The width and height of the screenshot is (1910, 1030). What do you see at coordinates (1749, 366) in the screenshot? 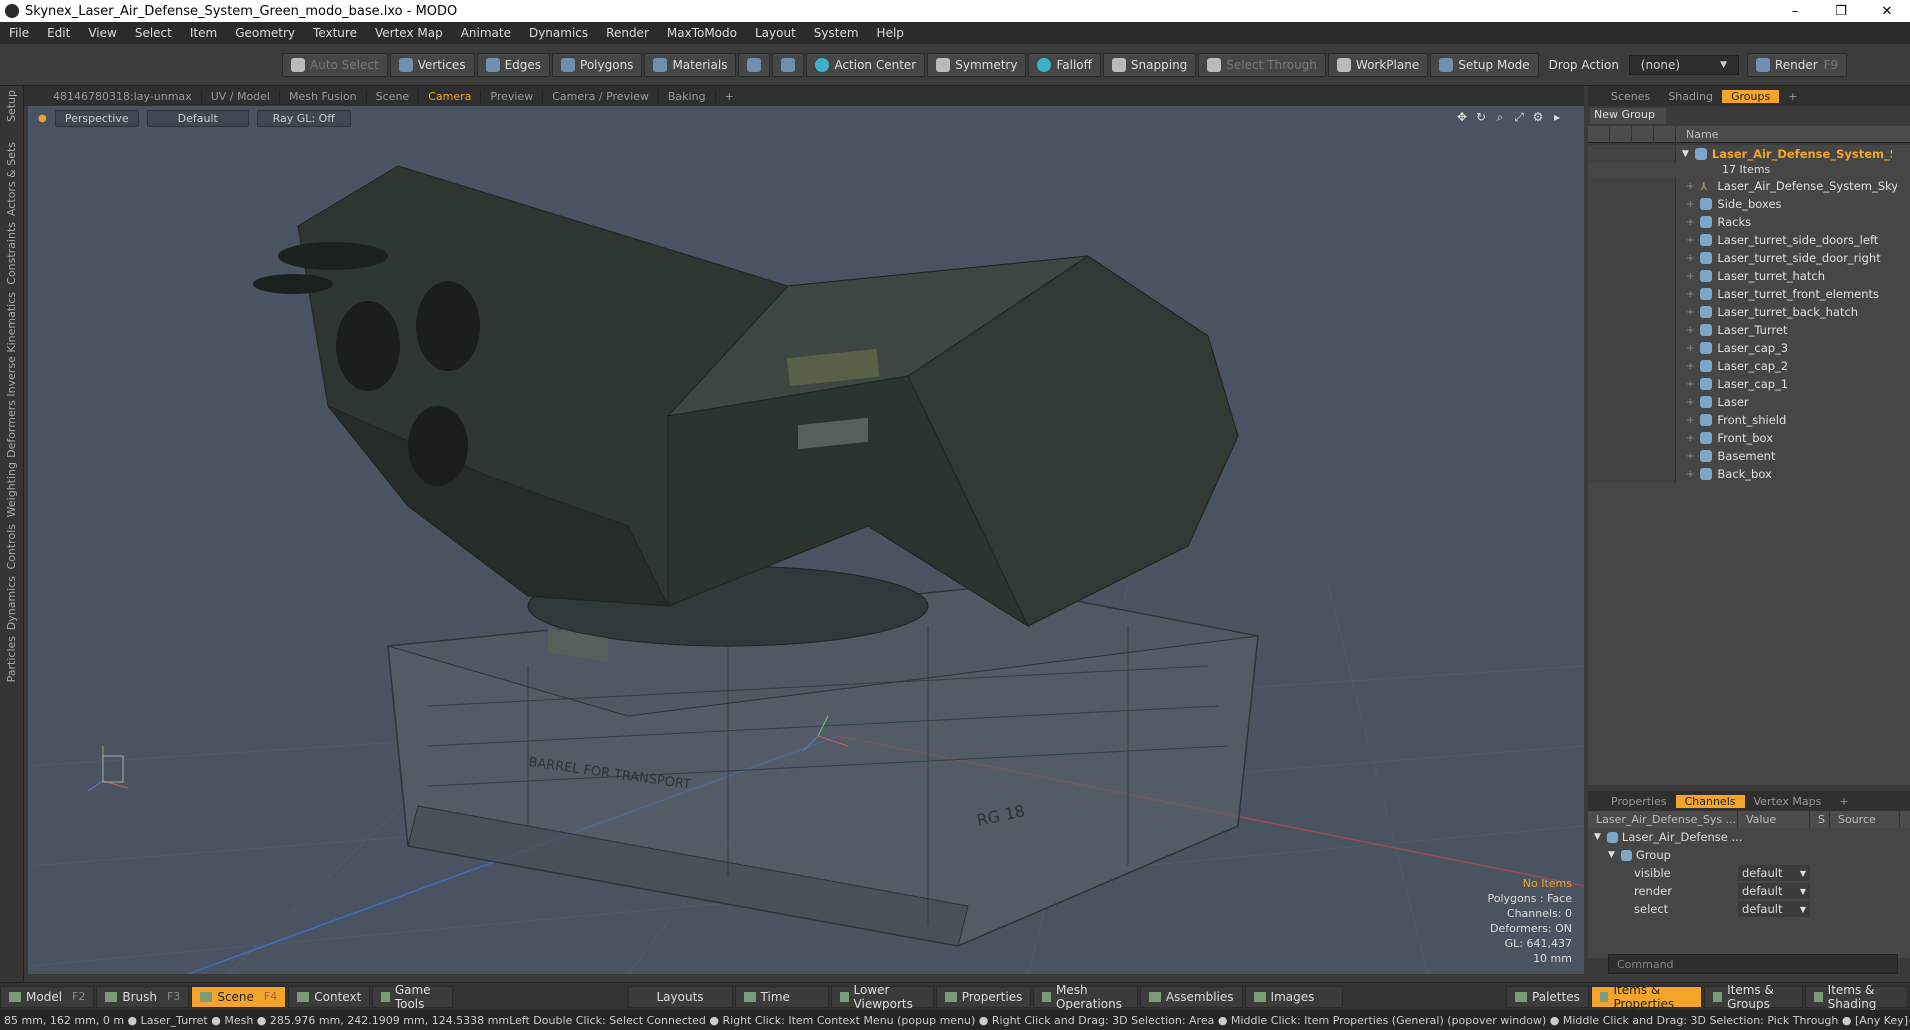
I see `group-child-row: + Laser_cap_2` at bounding box center [1749, 366].